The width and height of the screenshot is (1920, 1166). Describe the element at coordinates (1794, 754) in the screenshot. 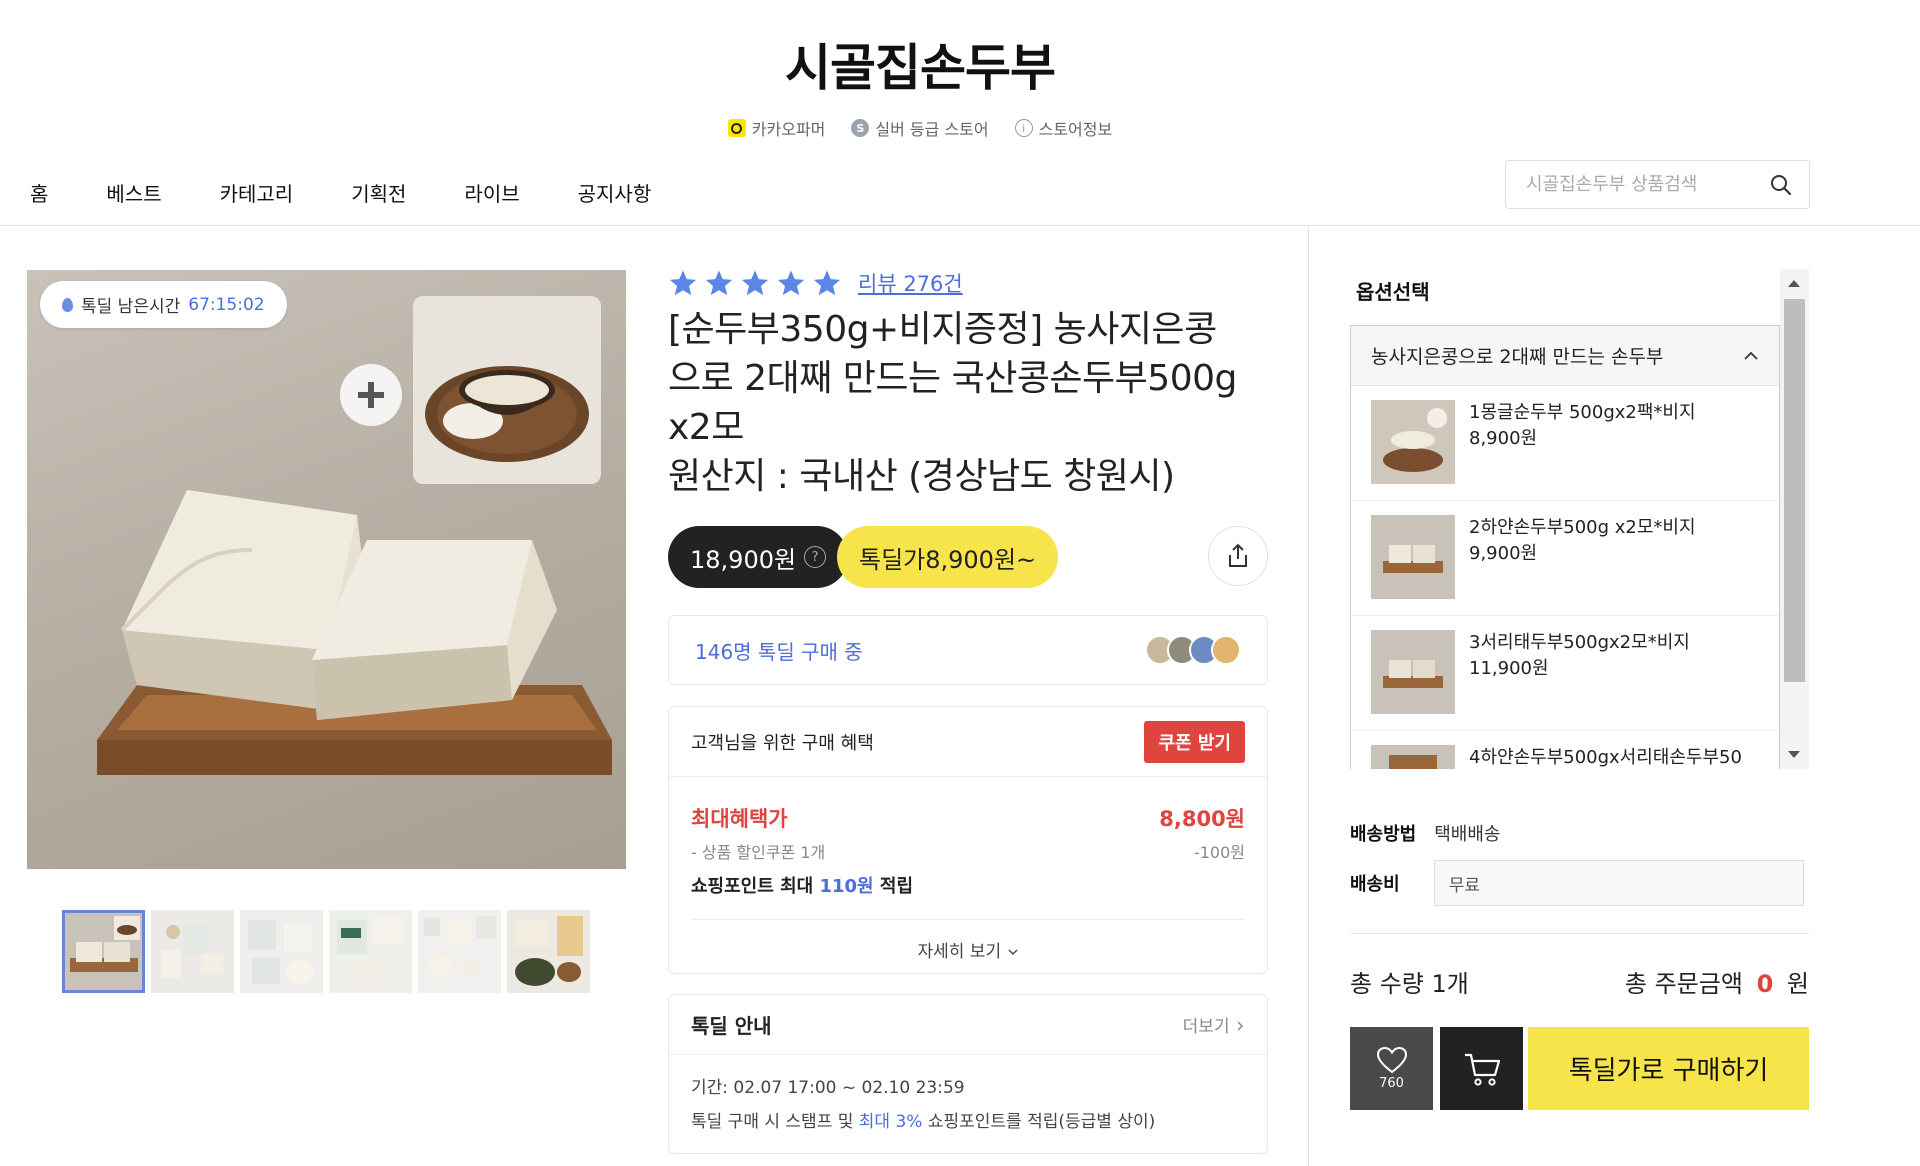

I see `scroll-down-icon` at that location.